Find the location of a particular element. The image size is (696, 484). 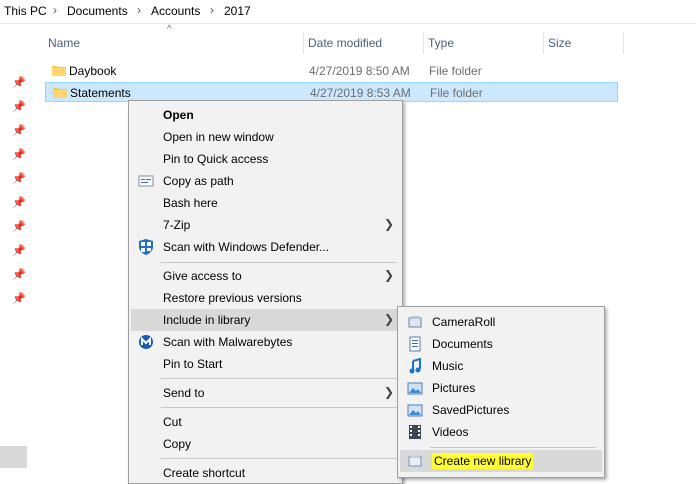

menu-item-restore-versions: Restore previous versions is located at coordinates (265, 298).